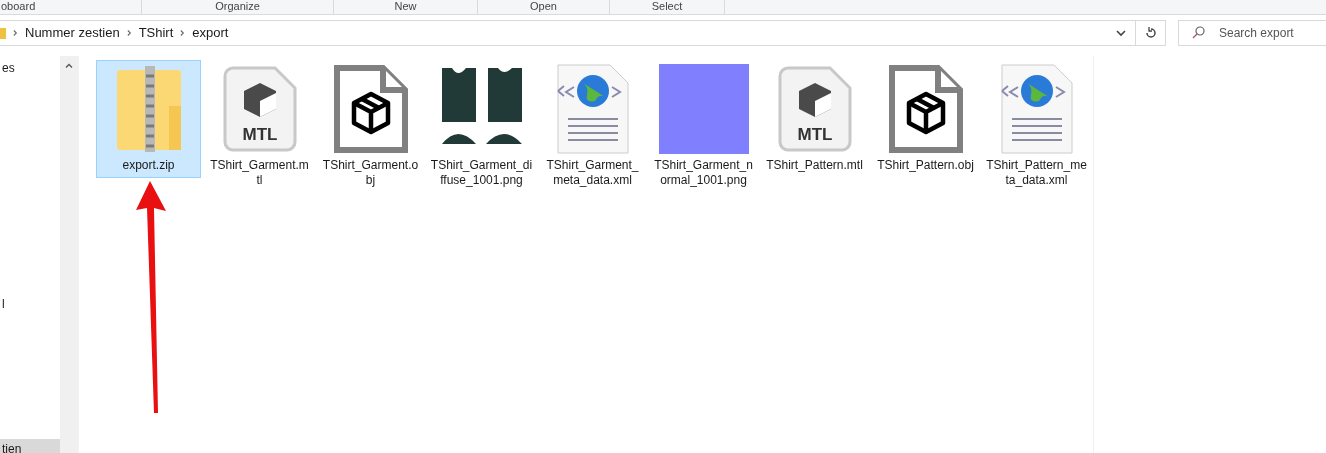 The height and width of the screenshot is (453, 1326). I want to click on ribbon-group-label: Select, so click(667, 6).